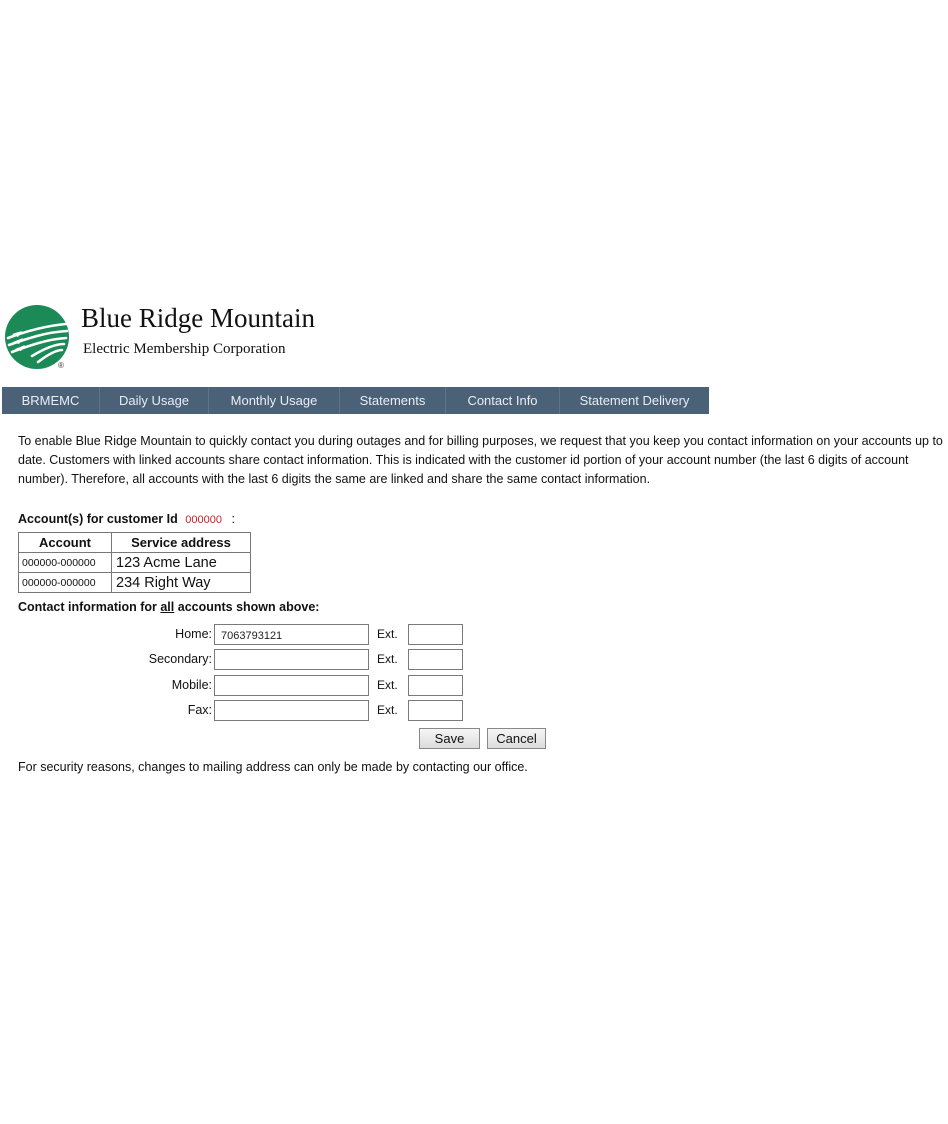 This screenshot has height=1124, width=948. I want to click on nav-item-statement-delivery: Statement Delivery, so click(634, 400).